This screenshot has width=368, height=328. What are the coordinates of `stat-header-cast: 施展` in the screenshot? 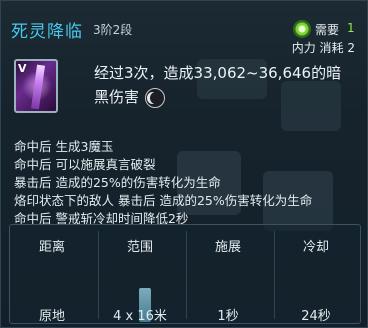 It's located at (227, 247).